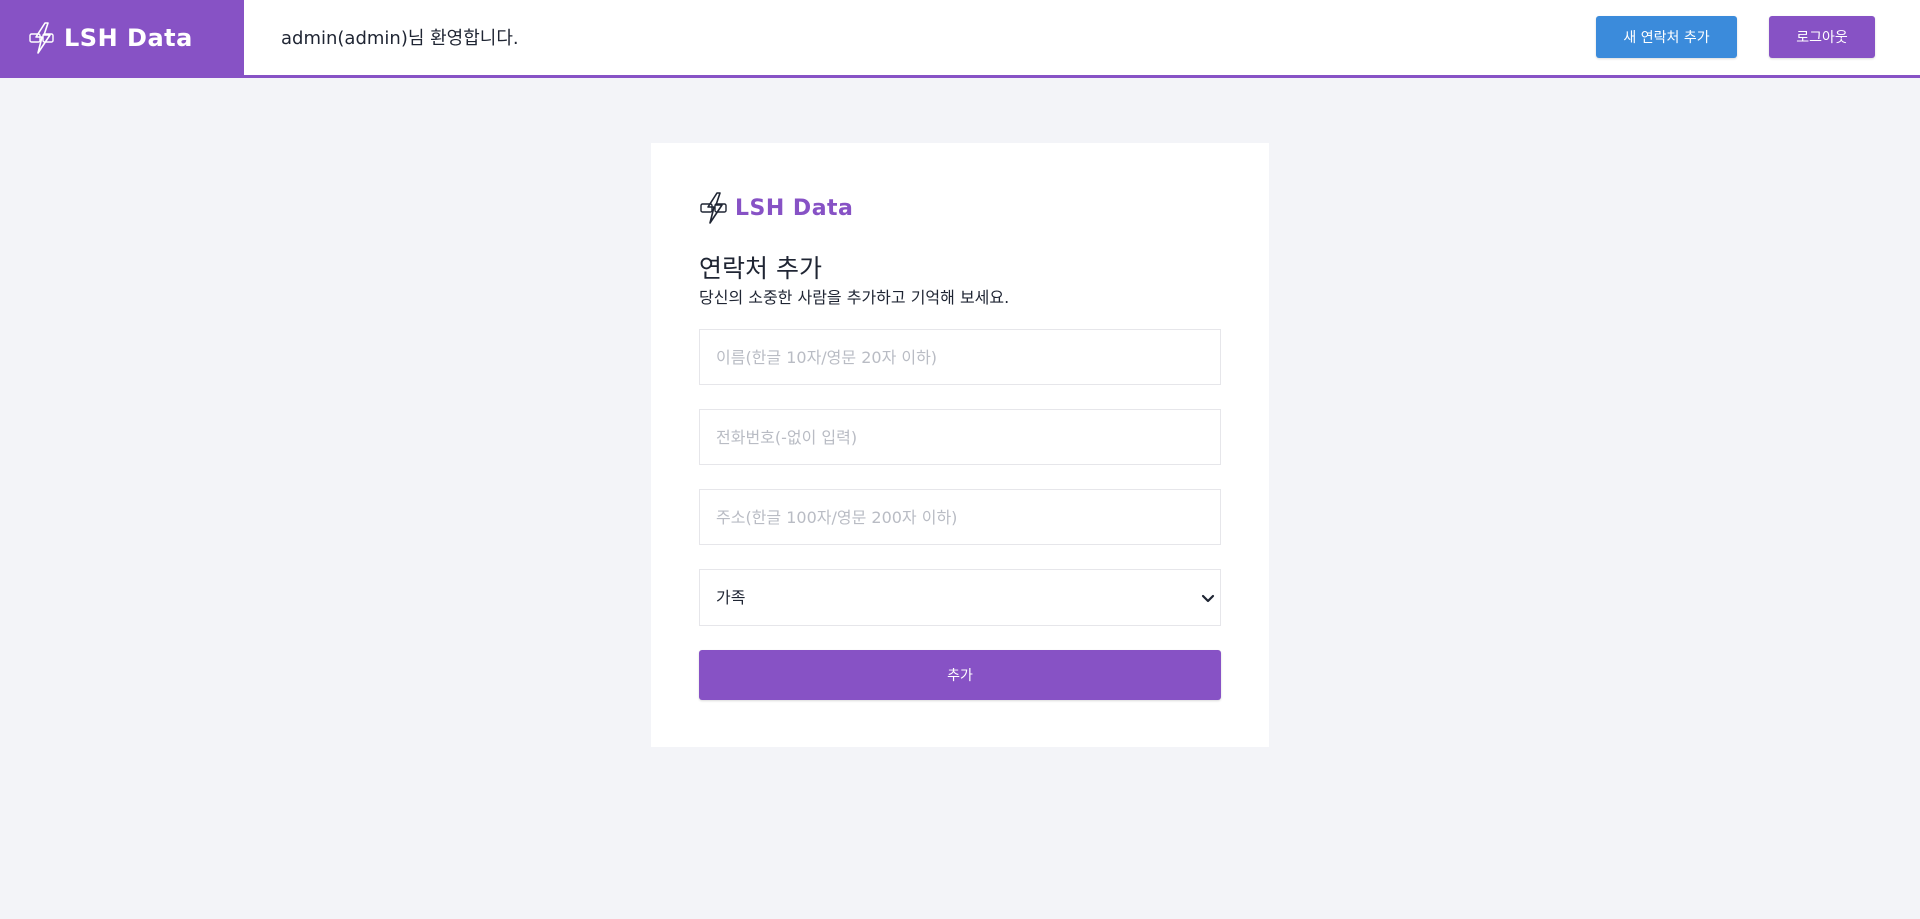 The width and height of the screenshot is (1920, 919). I want to click on name-input, so click(960, 357).